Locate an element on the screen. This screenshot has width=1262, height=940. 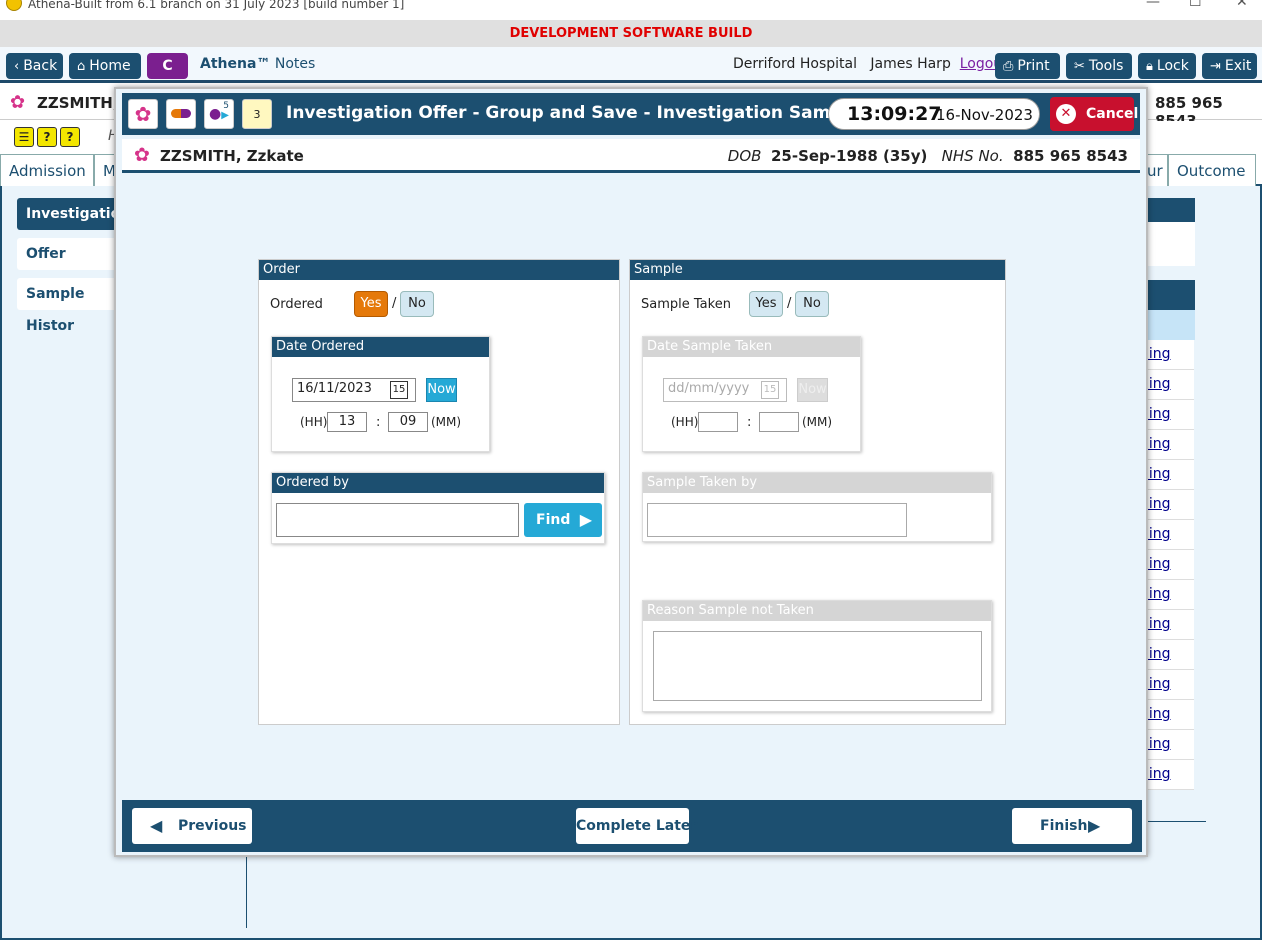
ordered-no-button: No is located at coordinates (417, 304).